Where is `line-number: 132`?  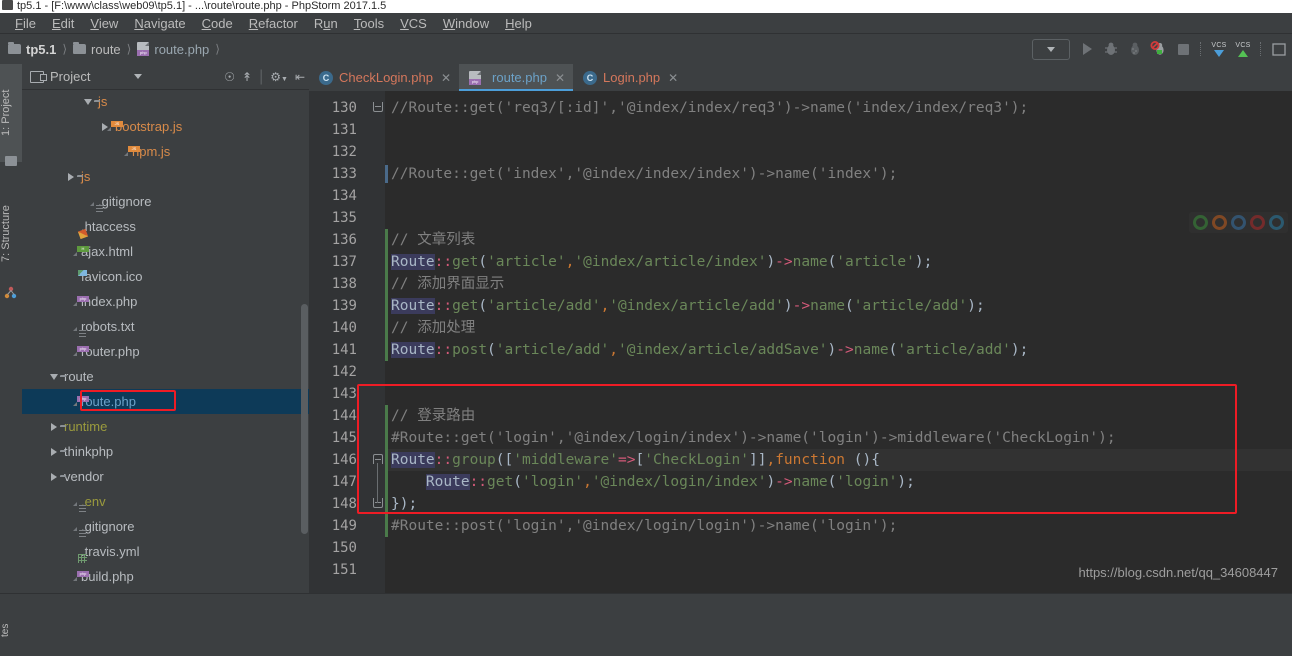
line-number: 132 is located at coordinates (344, 152).